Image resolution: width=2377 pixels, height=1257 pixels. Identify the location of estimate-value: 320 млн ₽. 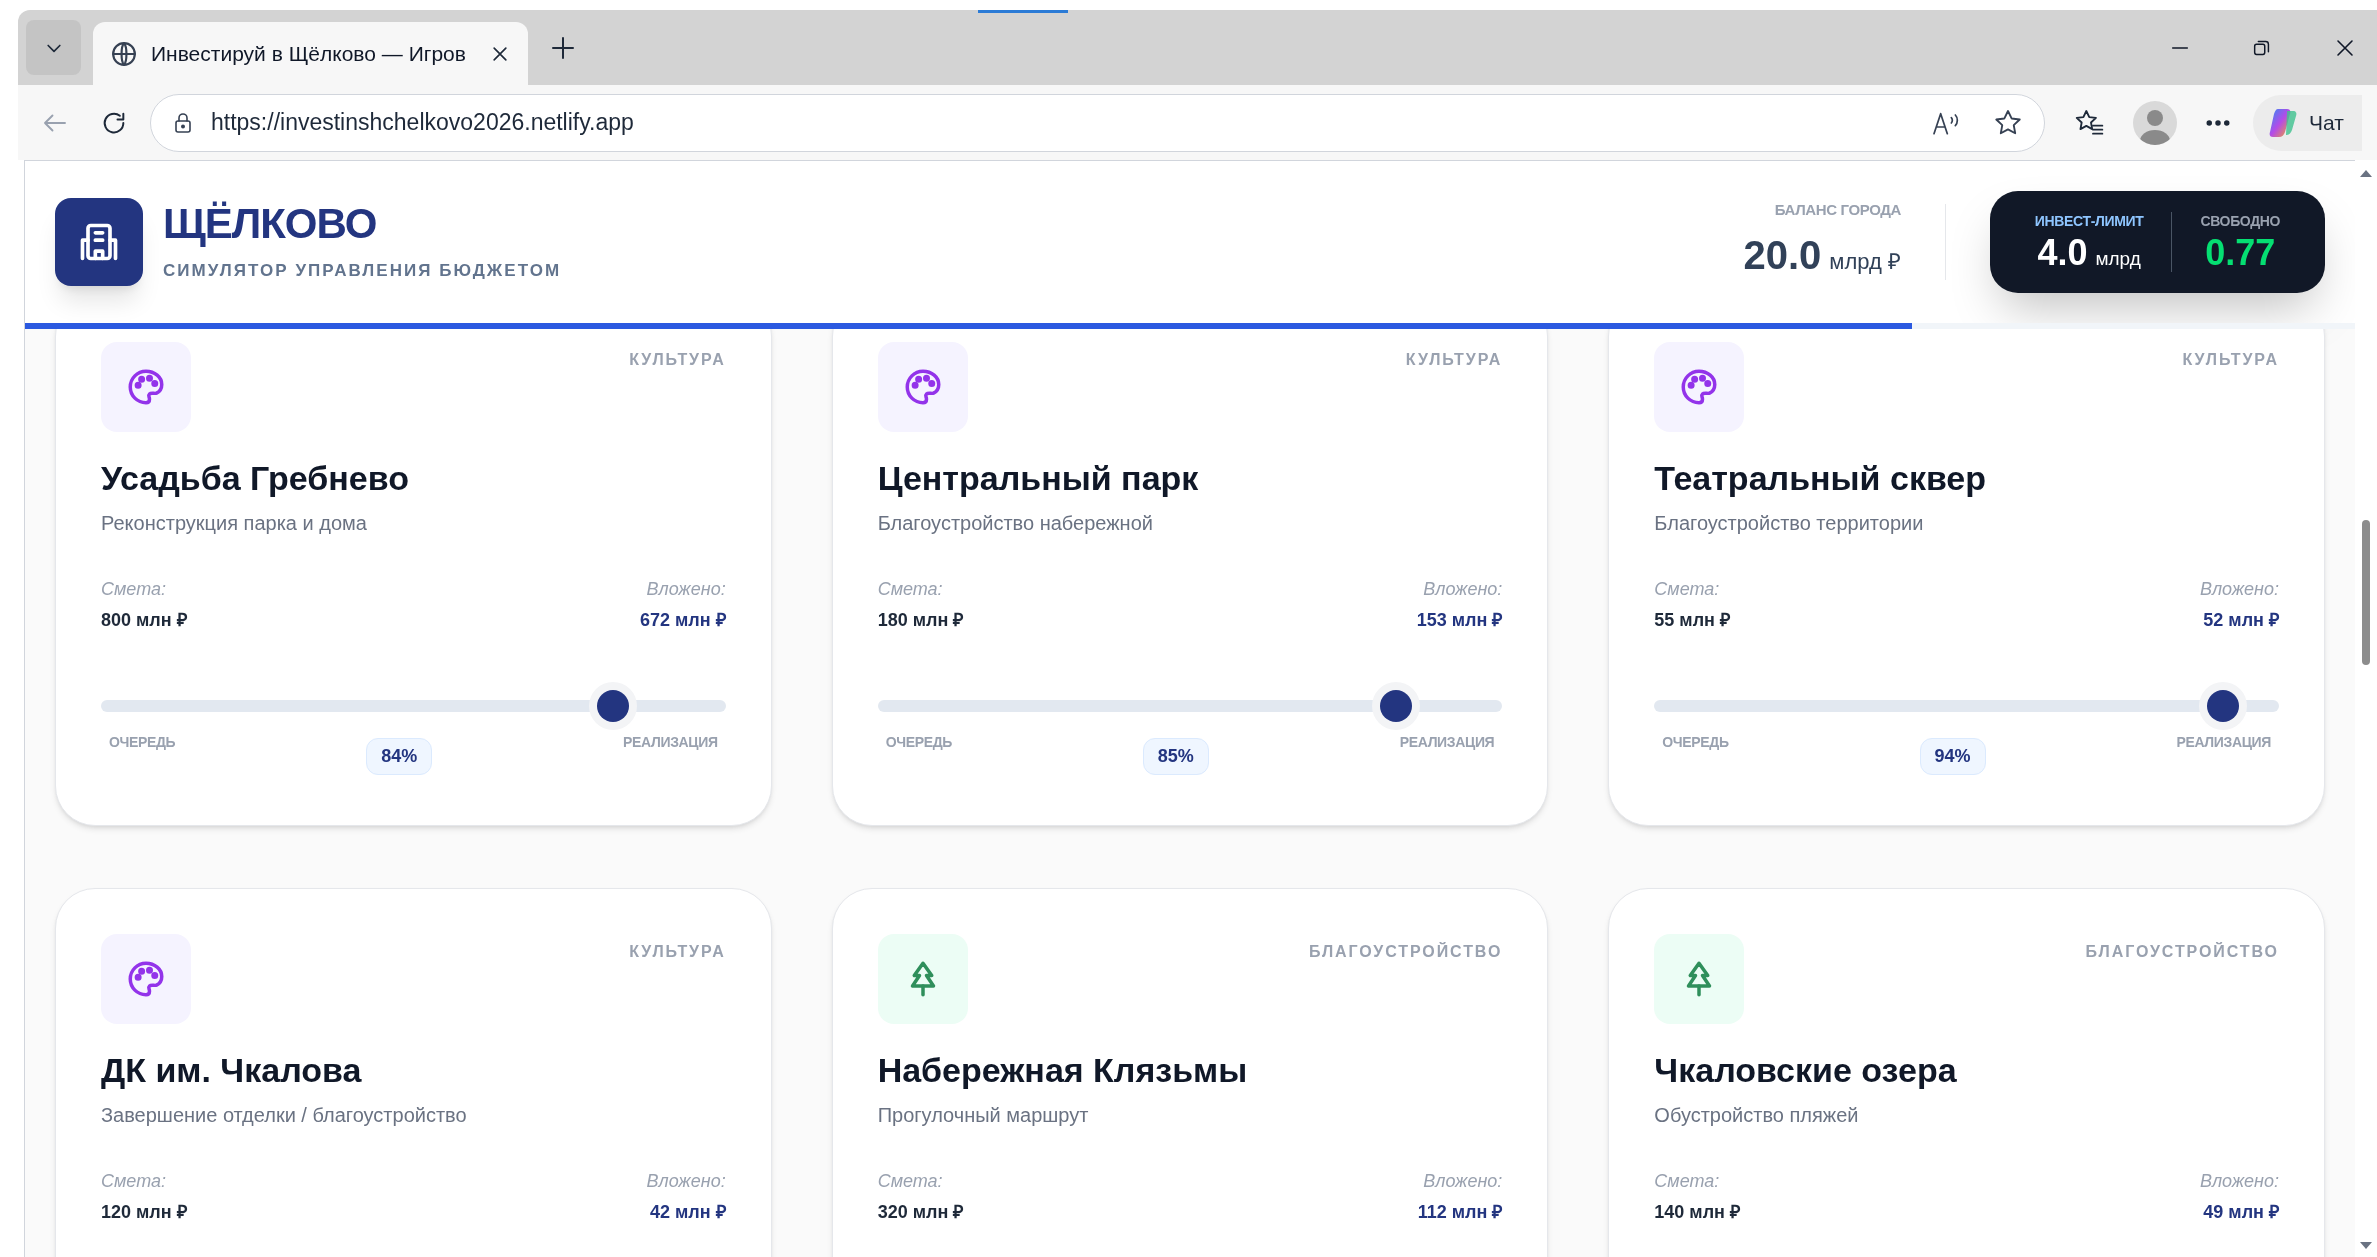
(920, 1212).